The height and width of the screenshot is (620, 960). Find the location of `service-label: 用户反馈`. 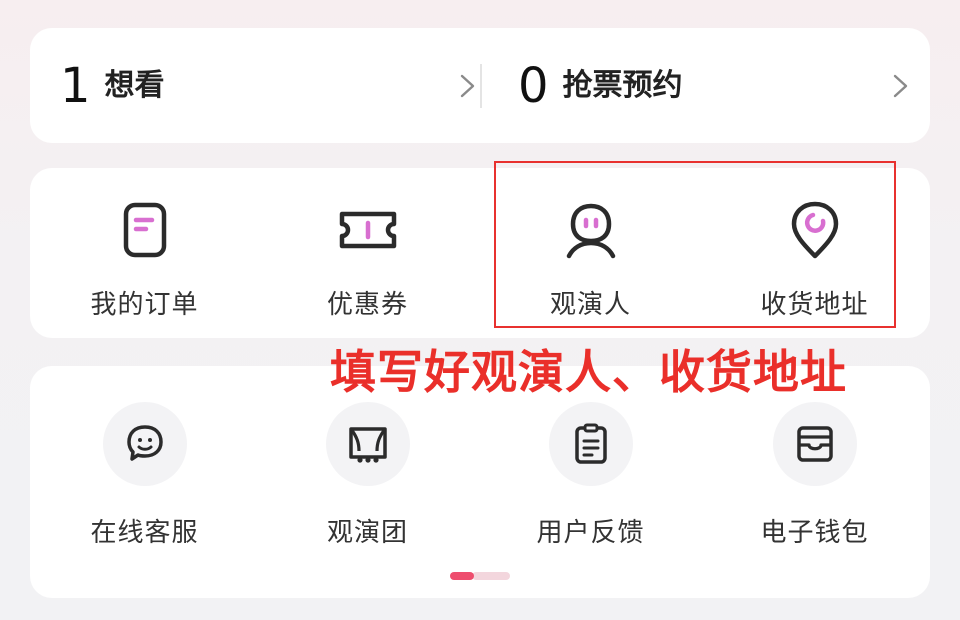

service-label: 用户反馈 is located at coordinates (590, 533).